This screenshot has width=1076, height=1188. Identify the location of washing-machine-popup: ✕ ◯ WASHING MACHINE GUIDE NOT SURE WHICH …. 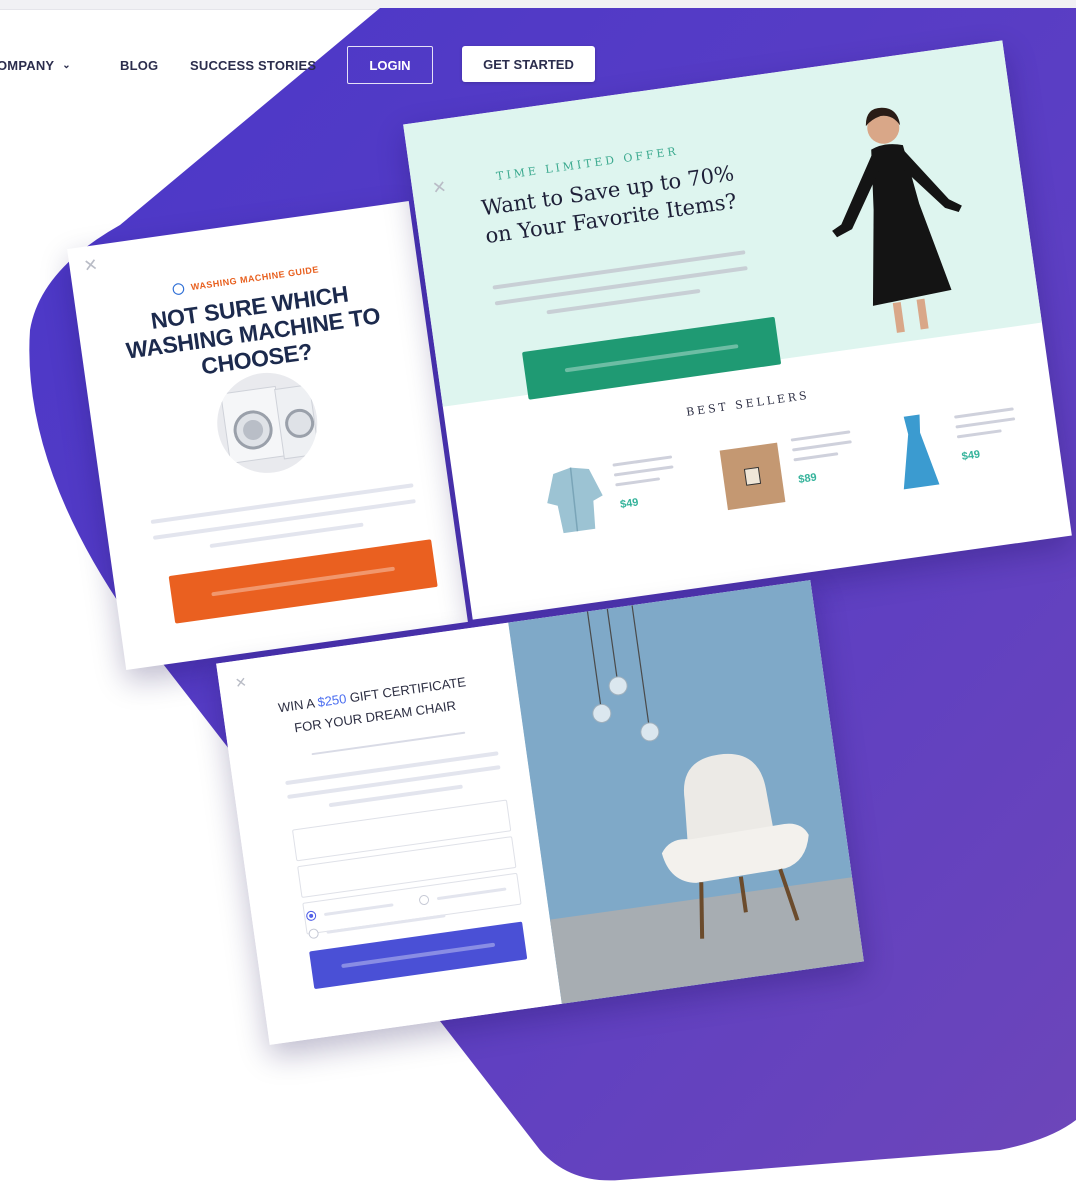
(267, 435).